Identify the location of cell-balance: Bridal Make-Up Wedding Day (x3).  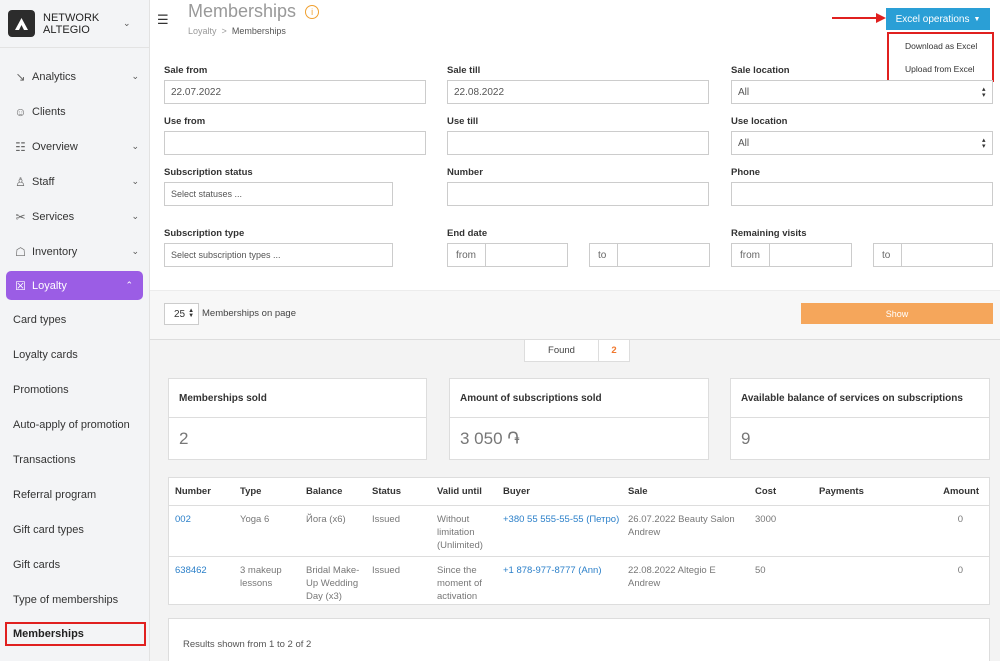
(333, 583).